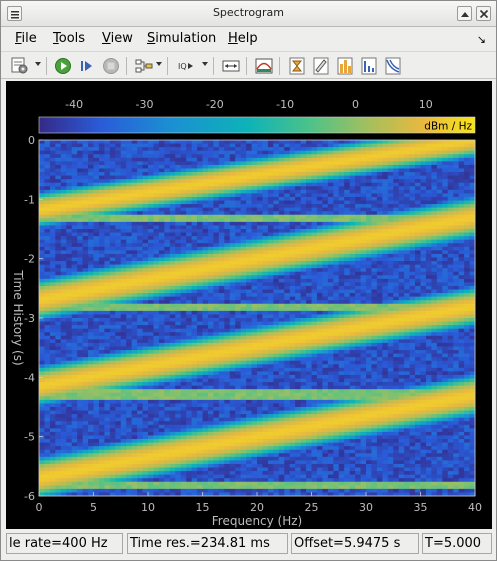 The width and height of the screenshot is (497, 561). I want to click on signal-config-dropdown-icon, so click(159, 64).